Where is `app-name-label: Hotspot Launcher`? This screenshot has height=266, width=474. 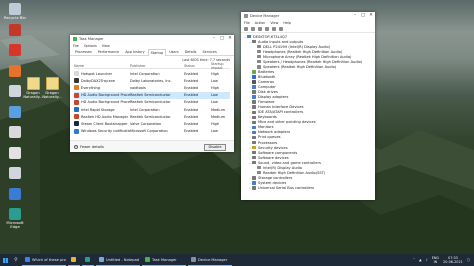 app-name-label: Hotspot Launcher is located at coordinates (97, 73).